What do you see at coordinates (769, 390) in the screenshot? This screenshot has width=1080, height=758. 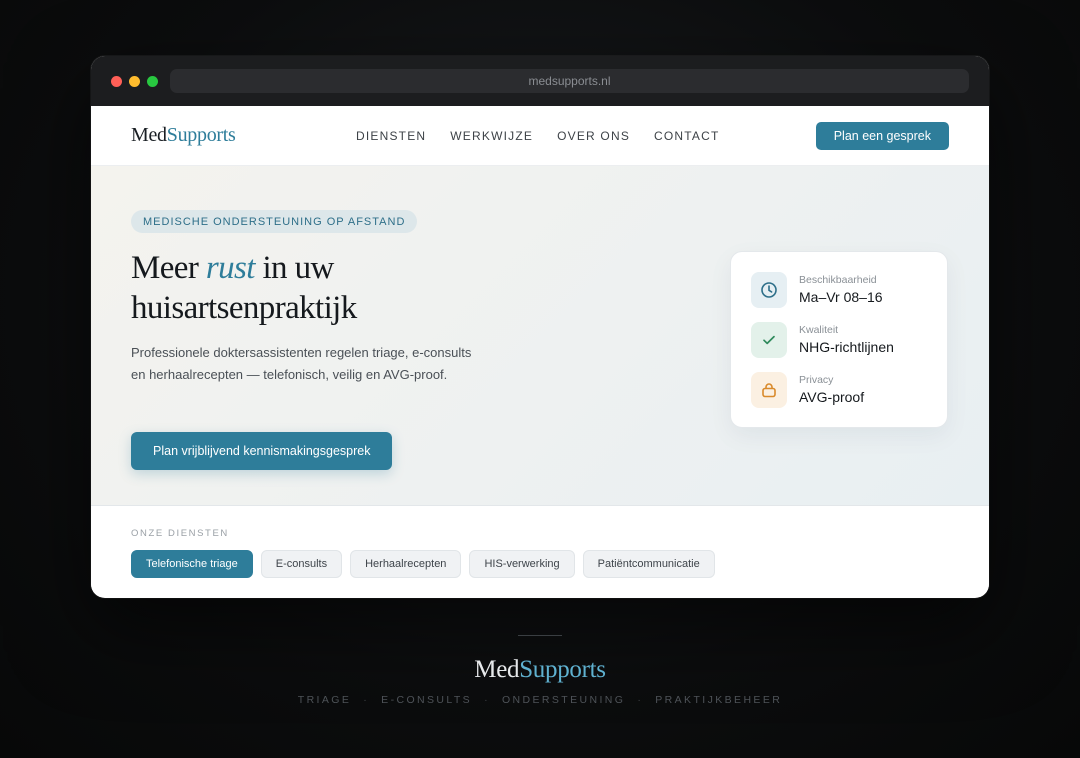 I see `lock-icon` at bounding box center [769, 390].